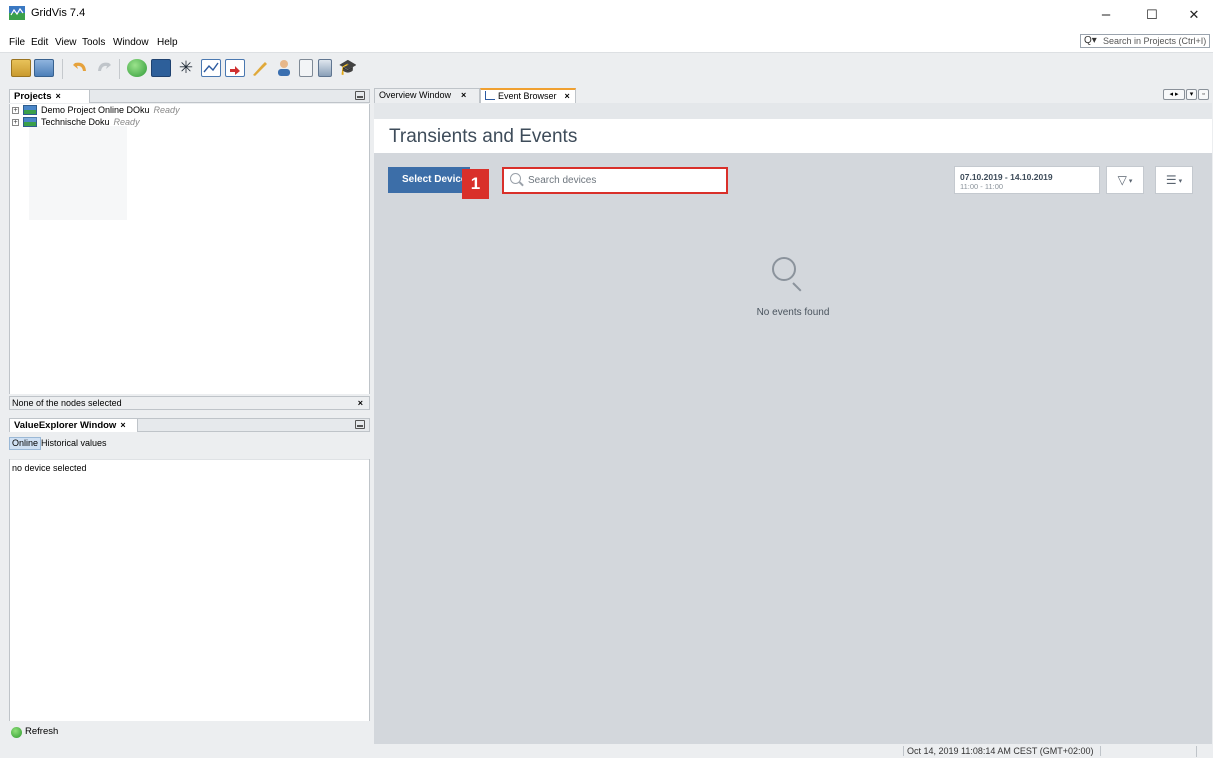  What do you see at coordinates (189, 403) in the screenshot?
I see `selection-status: None of the nodes selected ×` at bounding box center [189, 403].